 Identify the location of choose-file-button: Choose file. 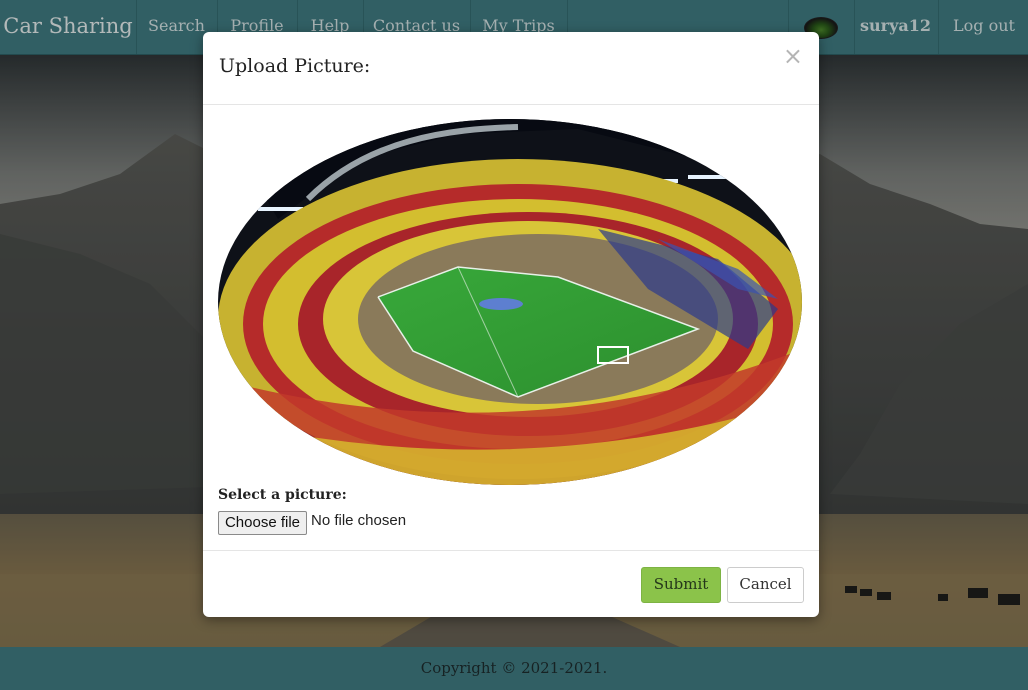
(262, 523).